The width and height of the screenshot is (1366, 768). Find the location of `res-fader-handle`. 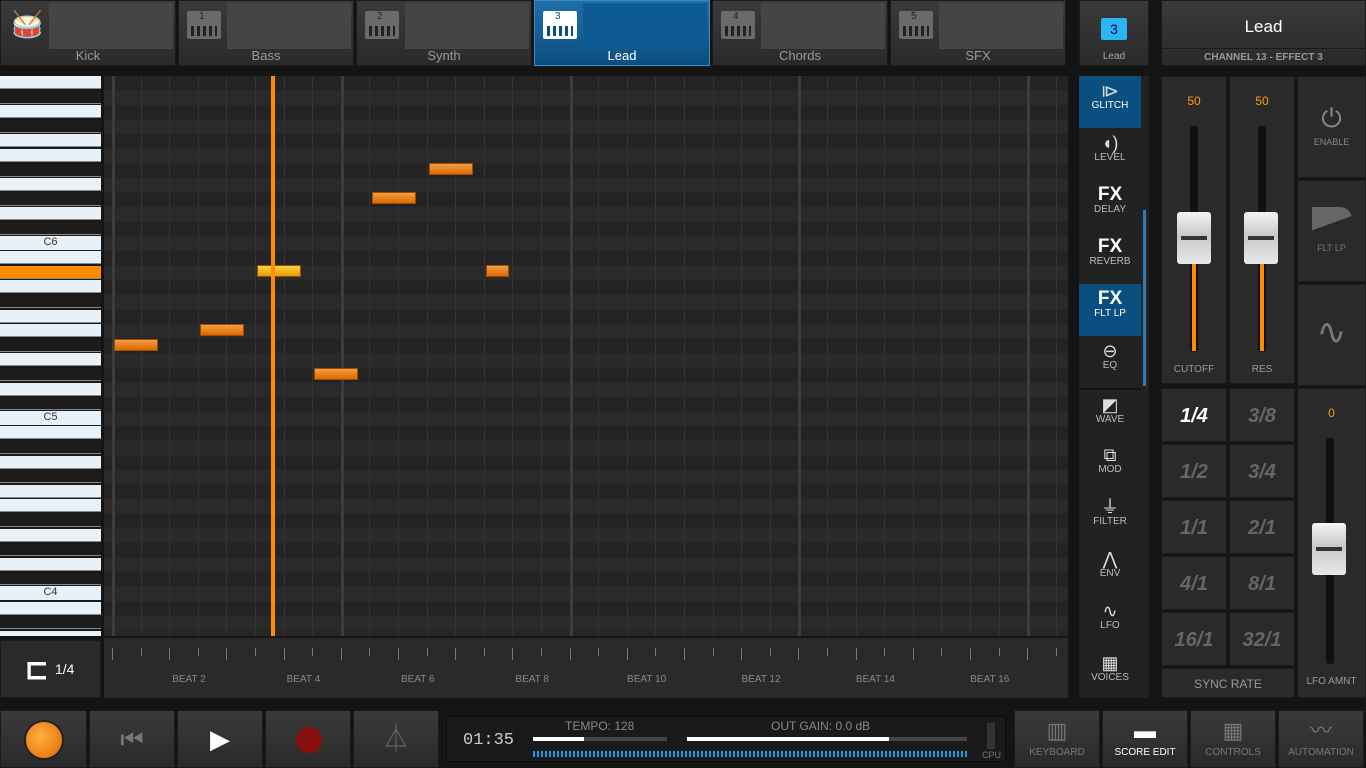

res-fader-handle is located at coordinates (1261, 238).